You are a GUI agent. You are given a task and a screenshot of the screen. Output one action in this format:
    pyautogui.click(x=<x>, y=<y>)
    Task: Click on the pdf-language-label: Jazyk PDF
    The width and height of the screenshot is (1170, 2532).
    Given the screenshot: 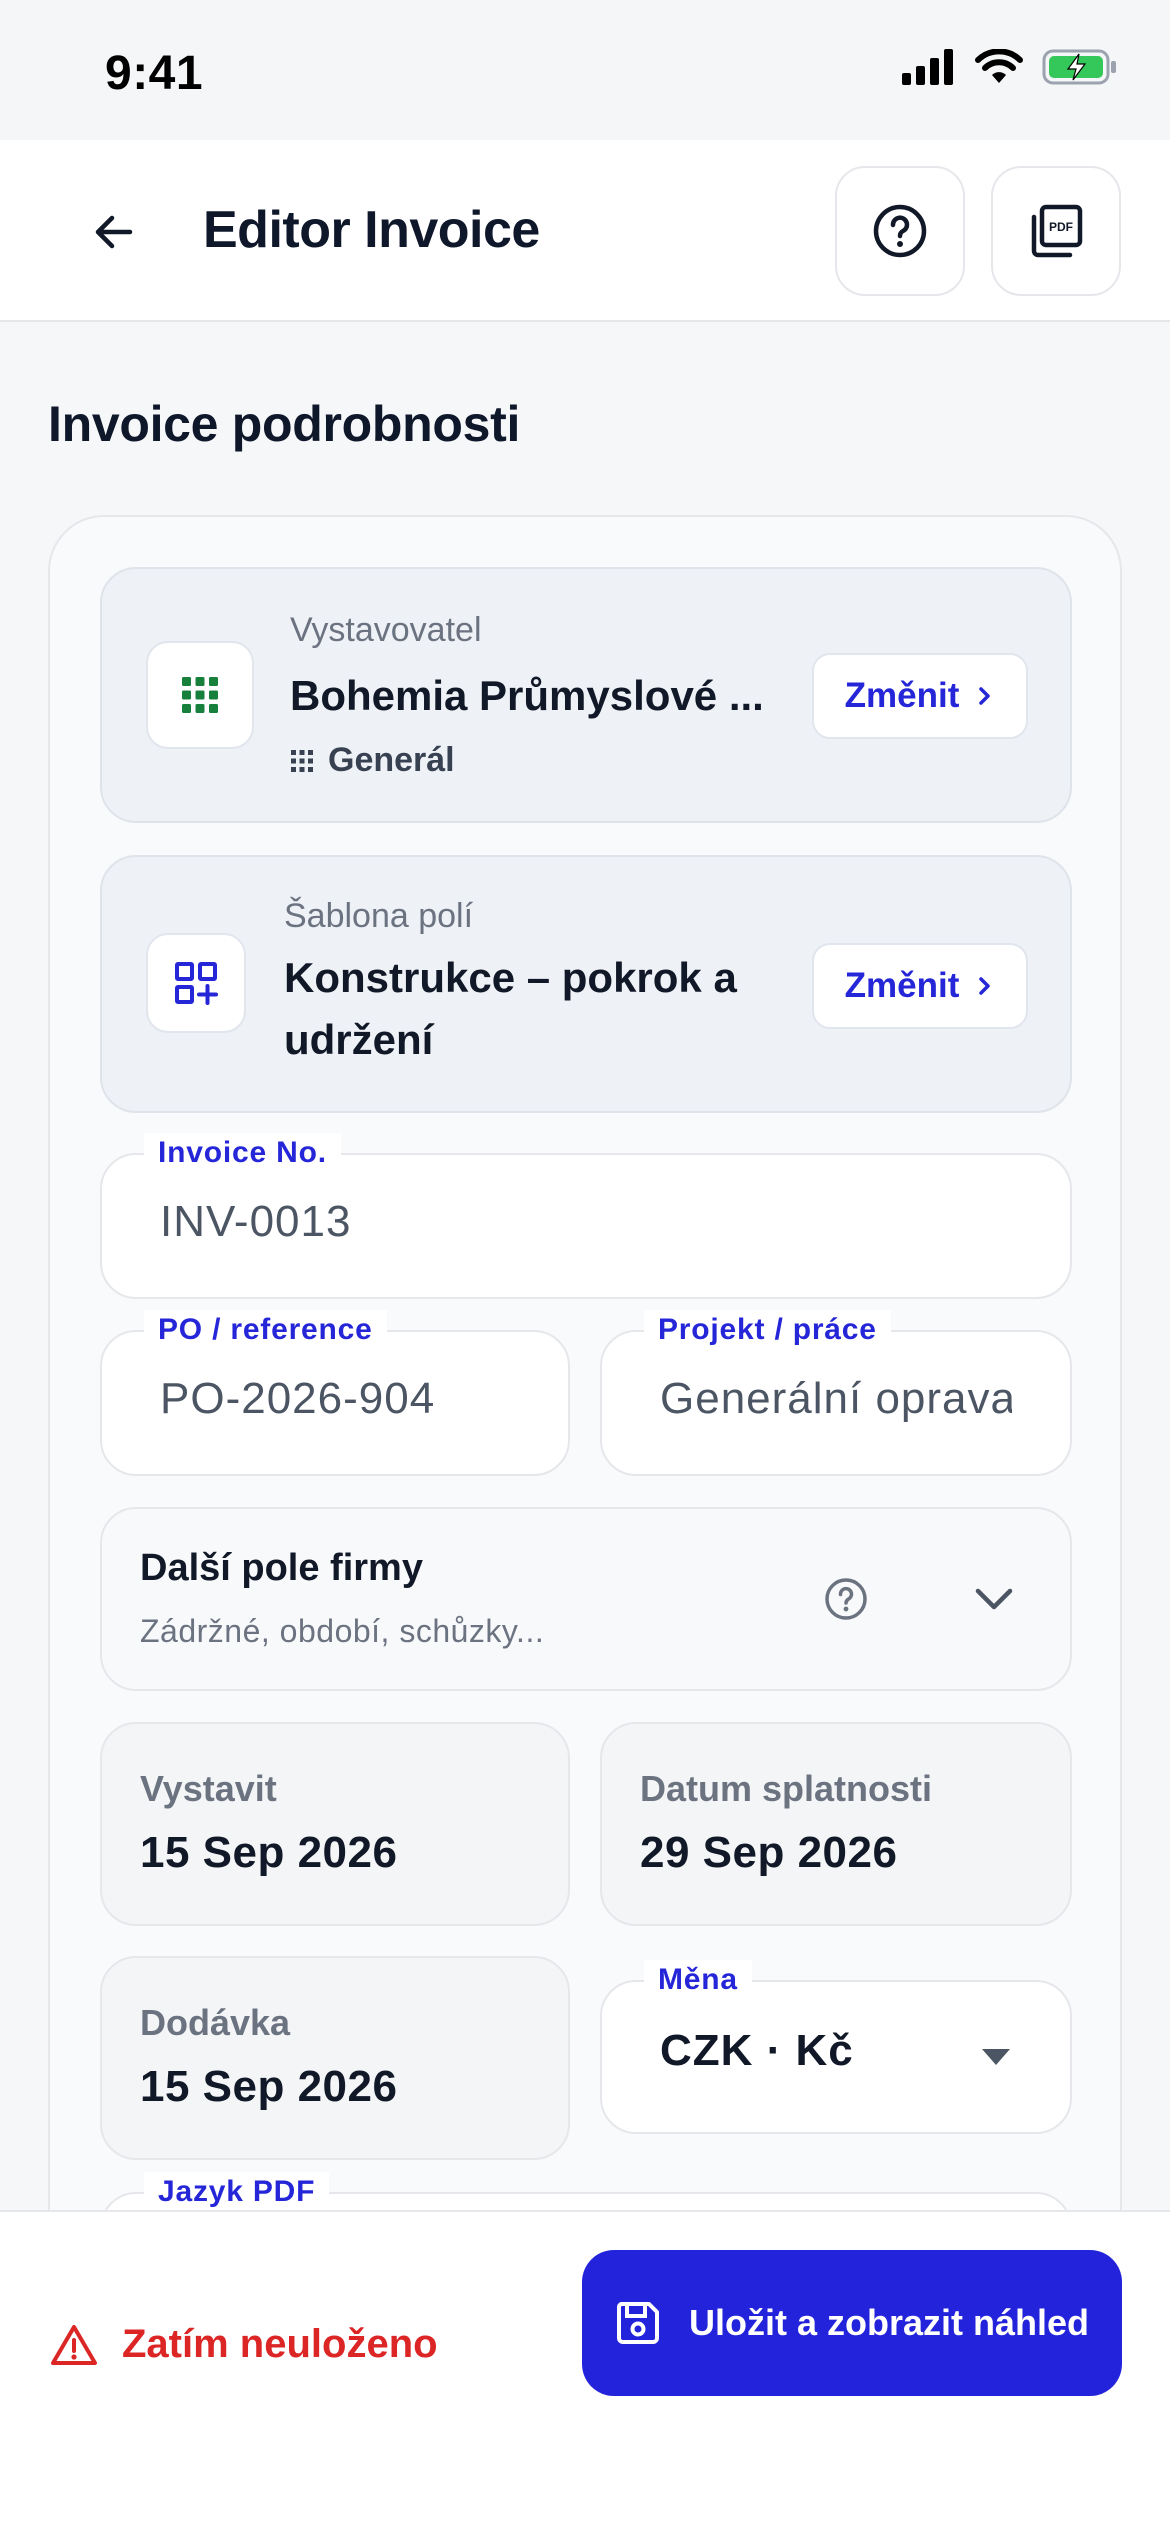 What is the action you would take?
    pyautogui.click(x=237, y=2192)
    